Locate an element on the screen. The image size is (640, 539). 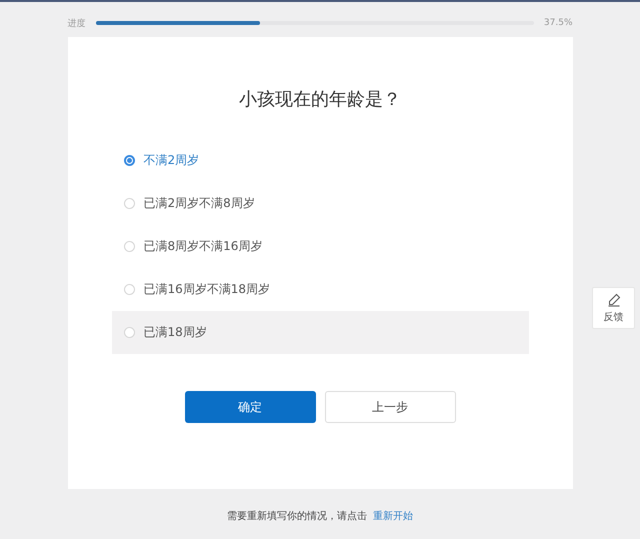
answer-option: 已满8周岁不满16周岁 is located at coordinates (320, 246).